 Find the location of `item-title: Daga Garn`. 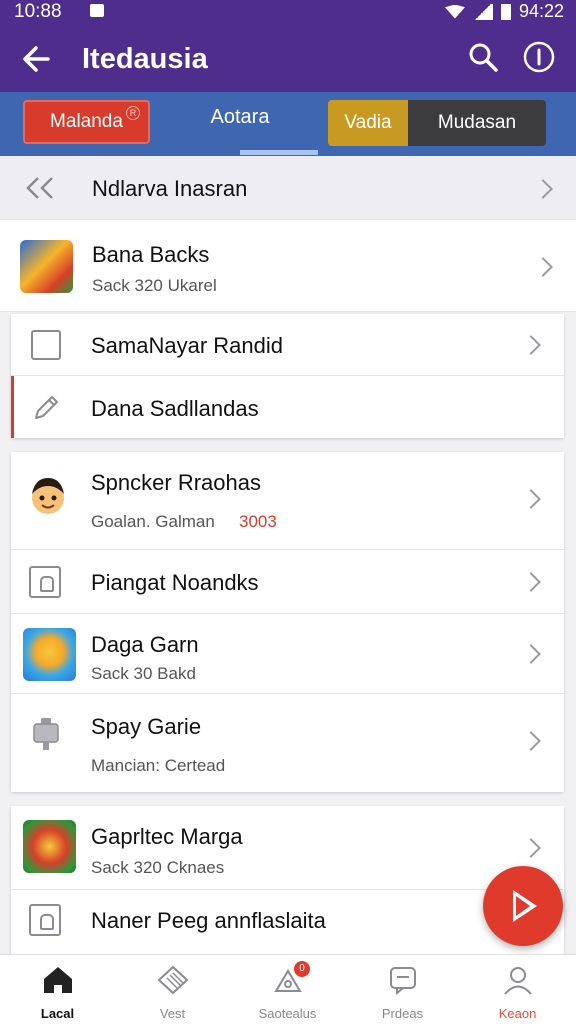

item-title: Daga Garn is located at coordinates (145, 644).